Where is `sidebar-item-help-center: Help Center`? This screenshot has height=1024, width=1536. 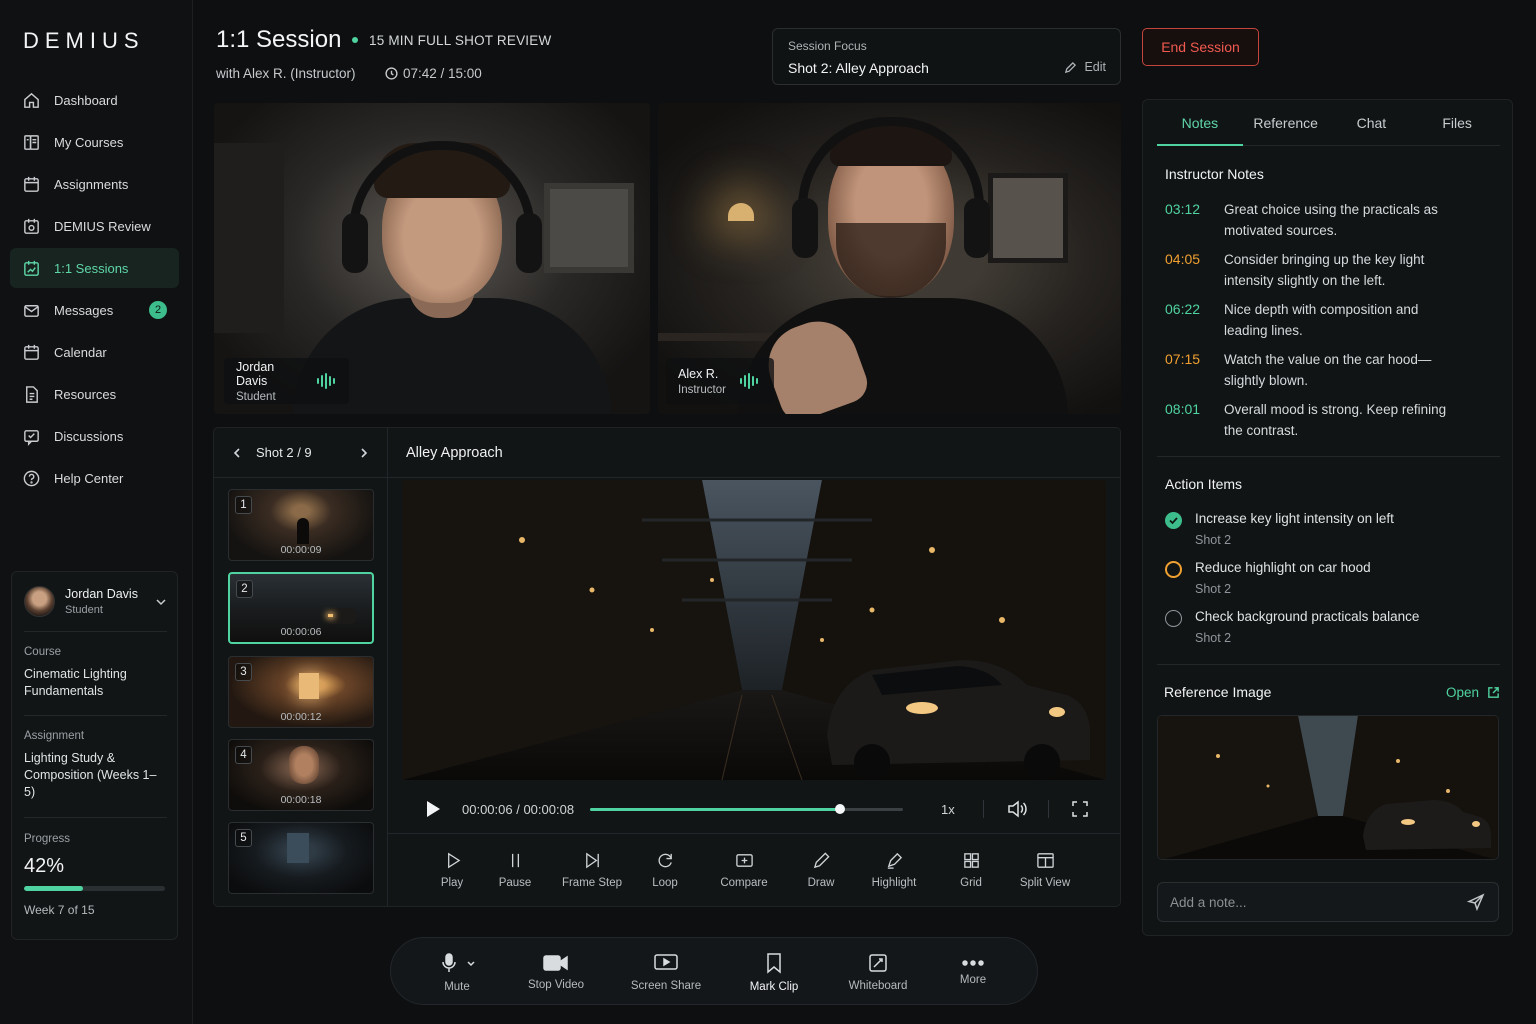
sidebar-item-help-center: Help Center is located at coordinates (94, 478).